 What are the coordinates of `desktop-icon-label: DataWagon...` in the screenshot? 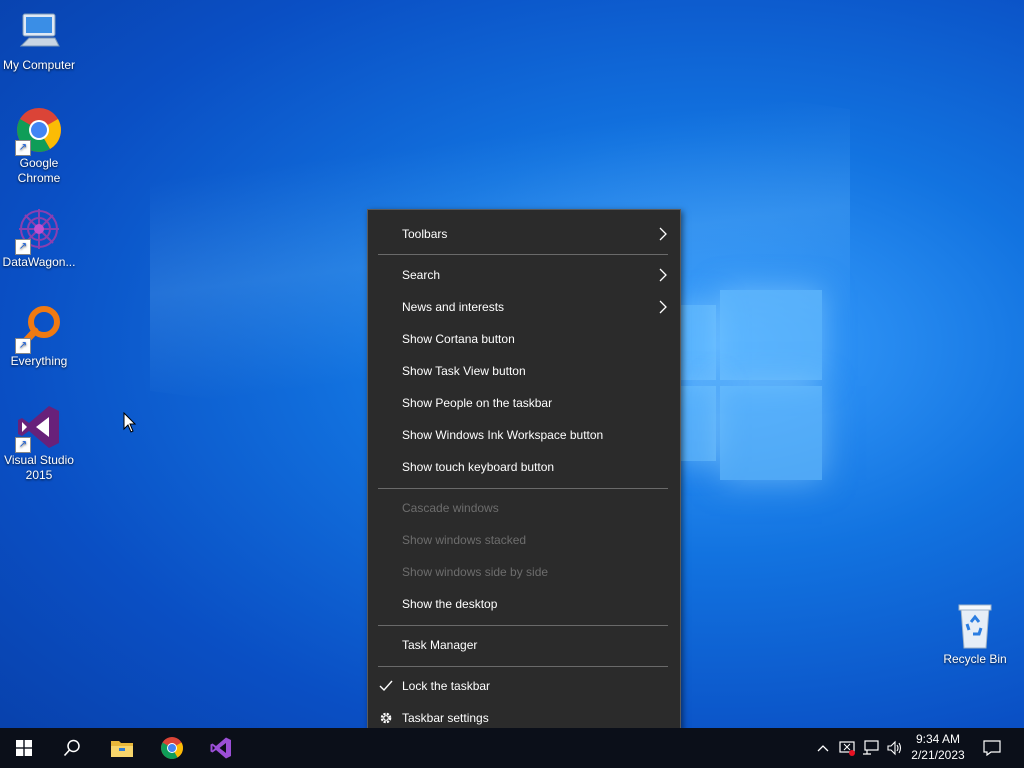 It's located at (39, 262).